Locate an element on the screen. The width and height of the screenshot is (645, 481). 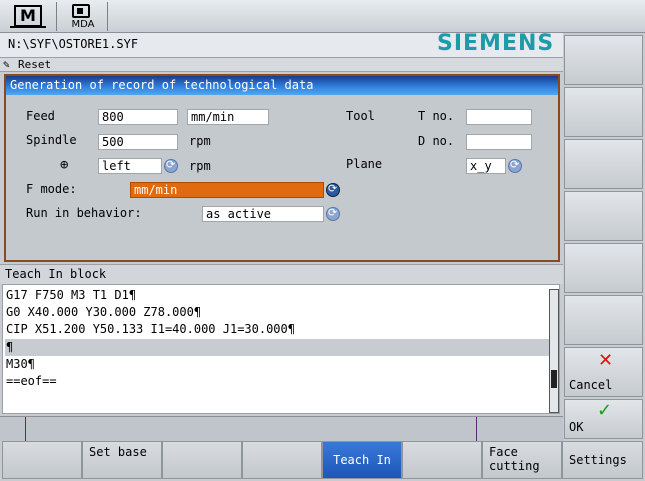
green-check-icon: ✓ is located at coordinates (605, 410).